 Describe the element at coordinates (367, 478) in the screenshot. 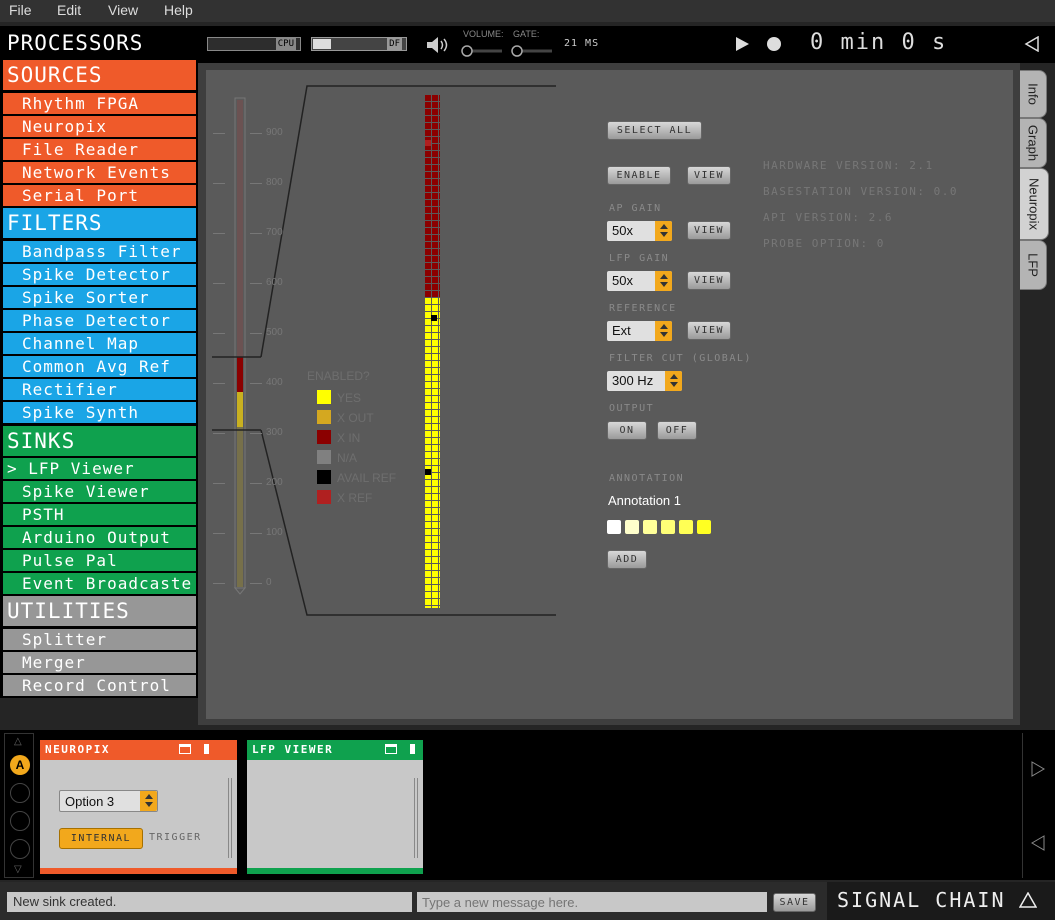

I see `legend-label: AVAIL REF` at that location.